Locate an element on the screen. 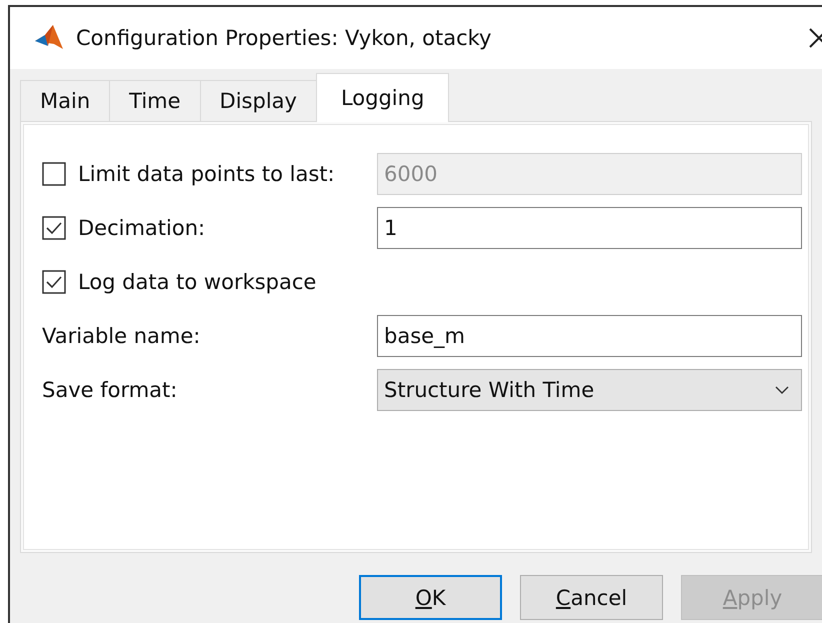  chevron-down-icon is located at coordinates (782, 390).